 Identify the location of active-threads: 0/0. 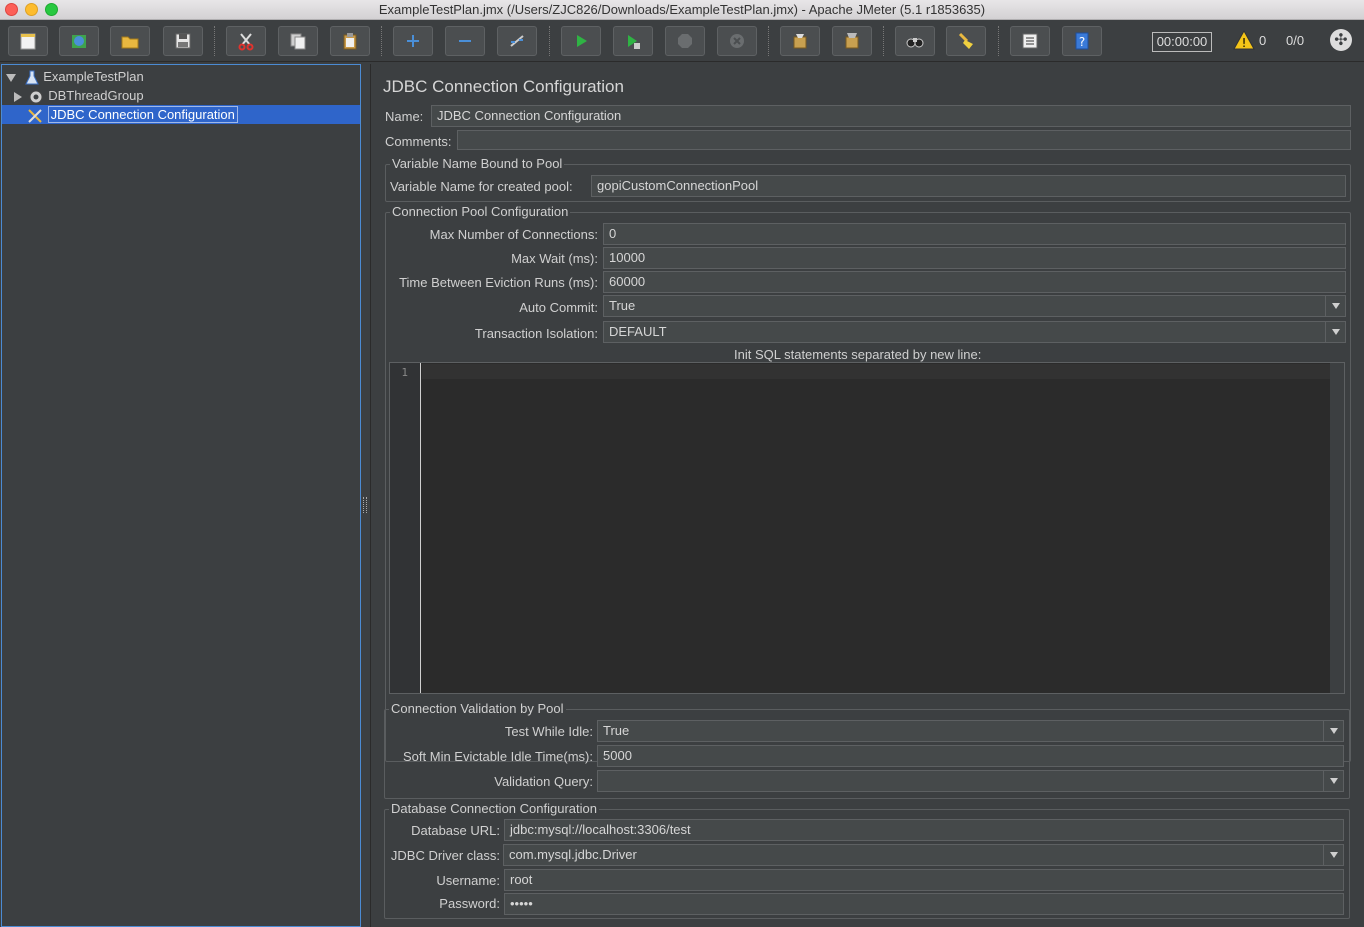
(1295, 40).